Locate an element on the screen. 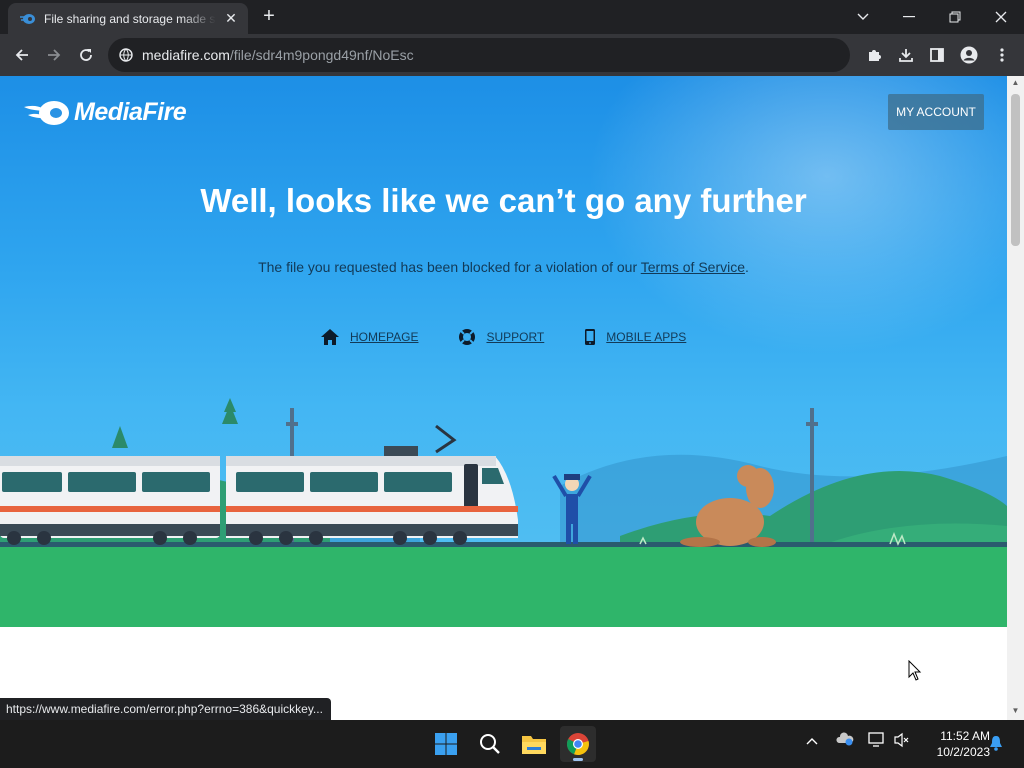 This screenshot has width=1024, height=768. tab-title: File sharing and storage made simple is located at coordinates (130, 18).